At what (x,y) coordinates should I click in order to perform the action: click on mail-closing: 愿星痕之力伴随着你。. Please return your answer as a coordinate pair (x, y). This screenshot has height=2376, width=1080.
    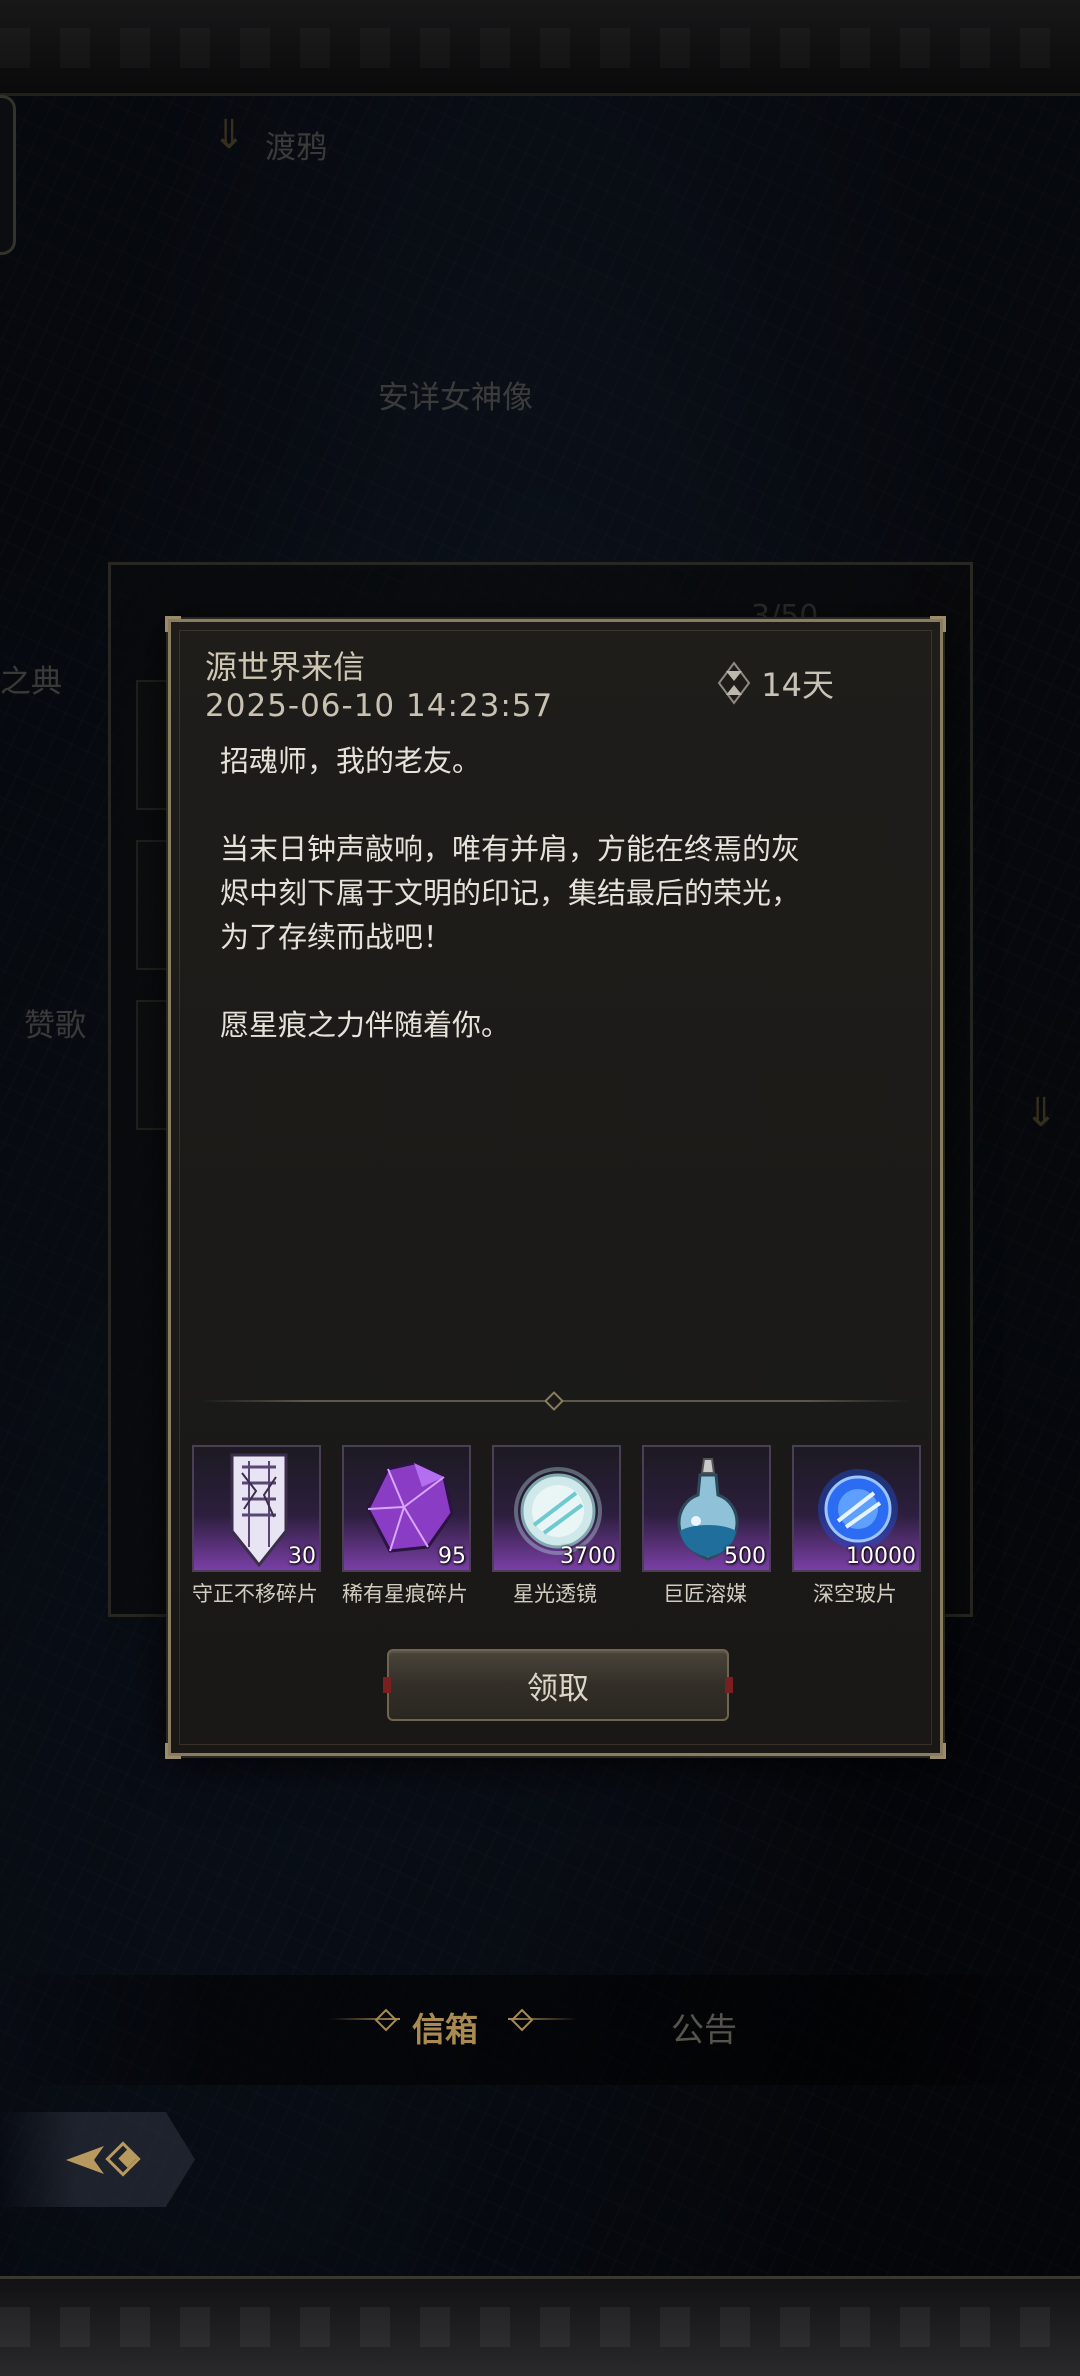
    Looking at the image, I should click on (365, 1025).